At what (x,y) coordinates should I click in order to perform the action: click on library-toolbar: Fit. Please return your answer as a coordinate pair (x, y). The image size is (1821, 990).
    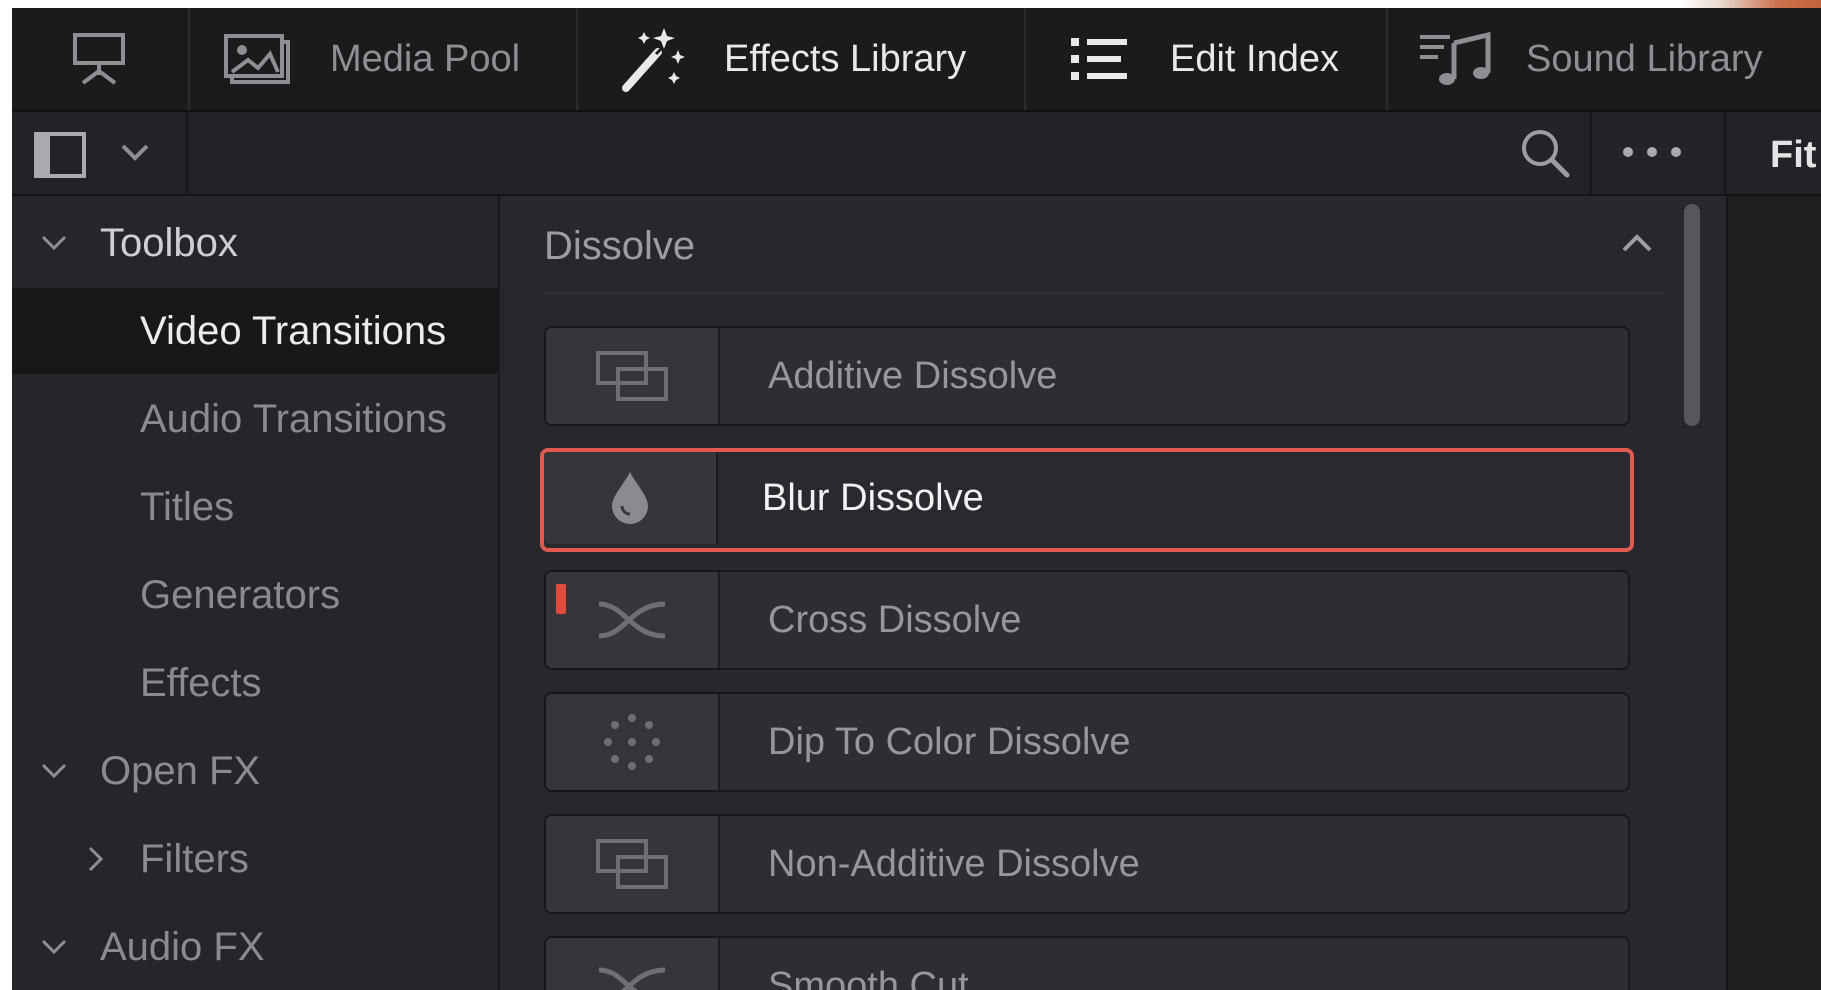
    Looking at the image, I should click on (916, 154).